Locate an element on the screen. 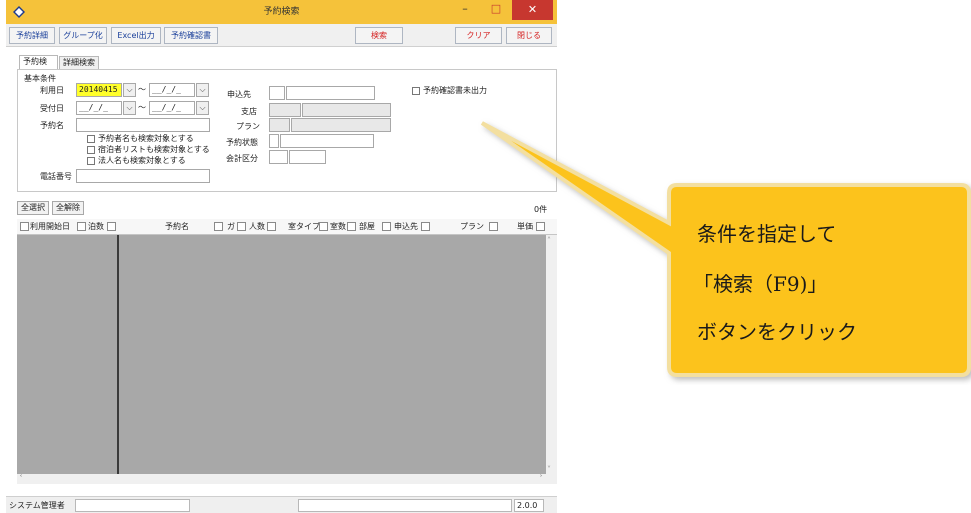 The width and height of the screenshot is (971, 513). close-window-button: ✕ is located at coordinates (532, 10).